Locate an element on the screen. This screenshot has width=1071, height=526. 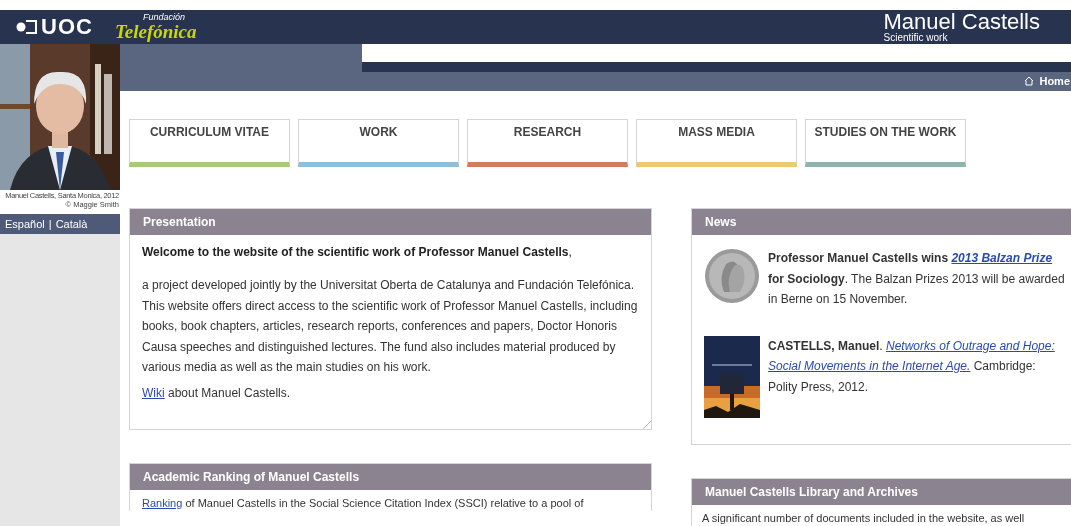
library-text: A significant number of documents included in the website, as well is located at coordinates (863, 518).